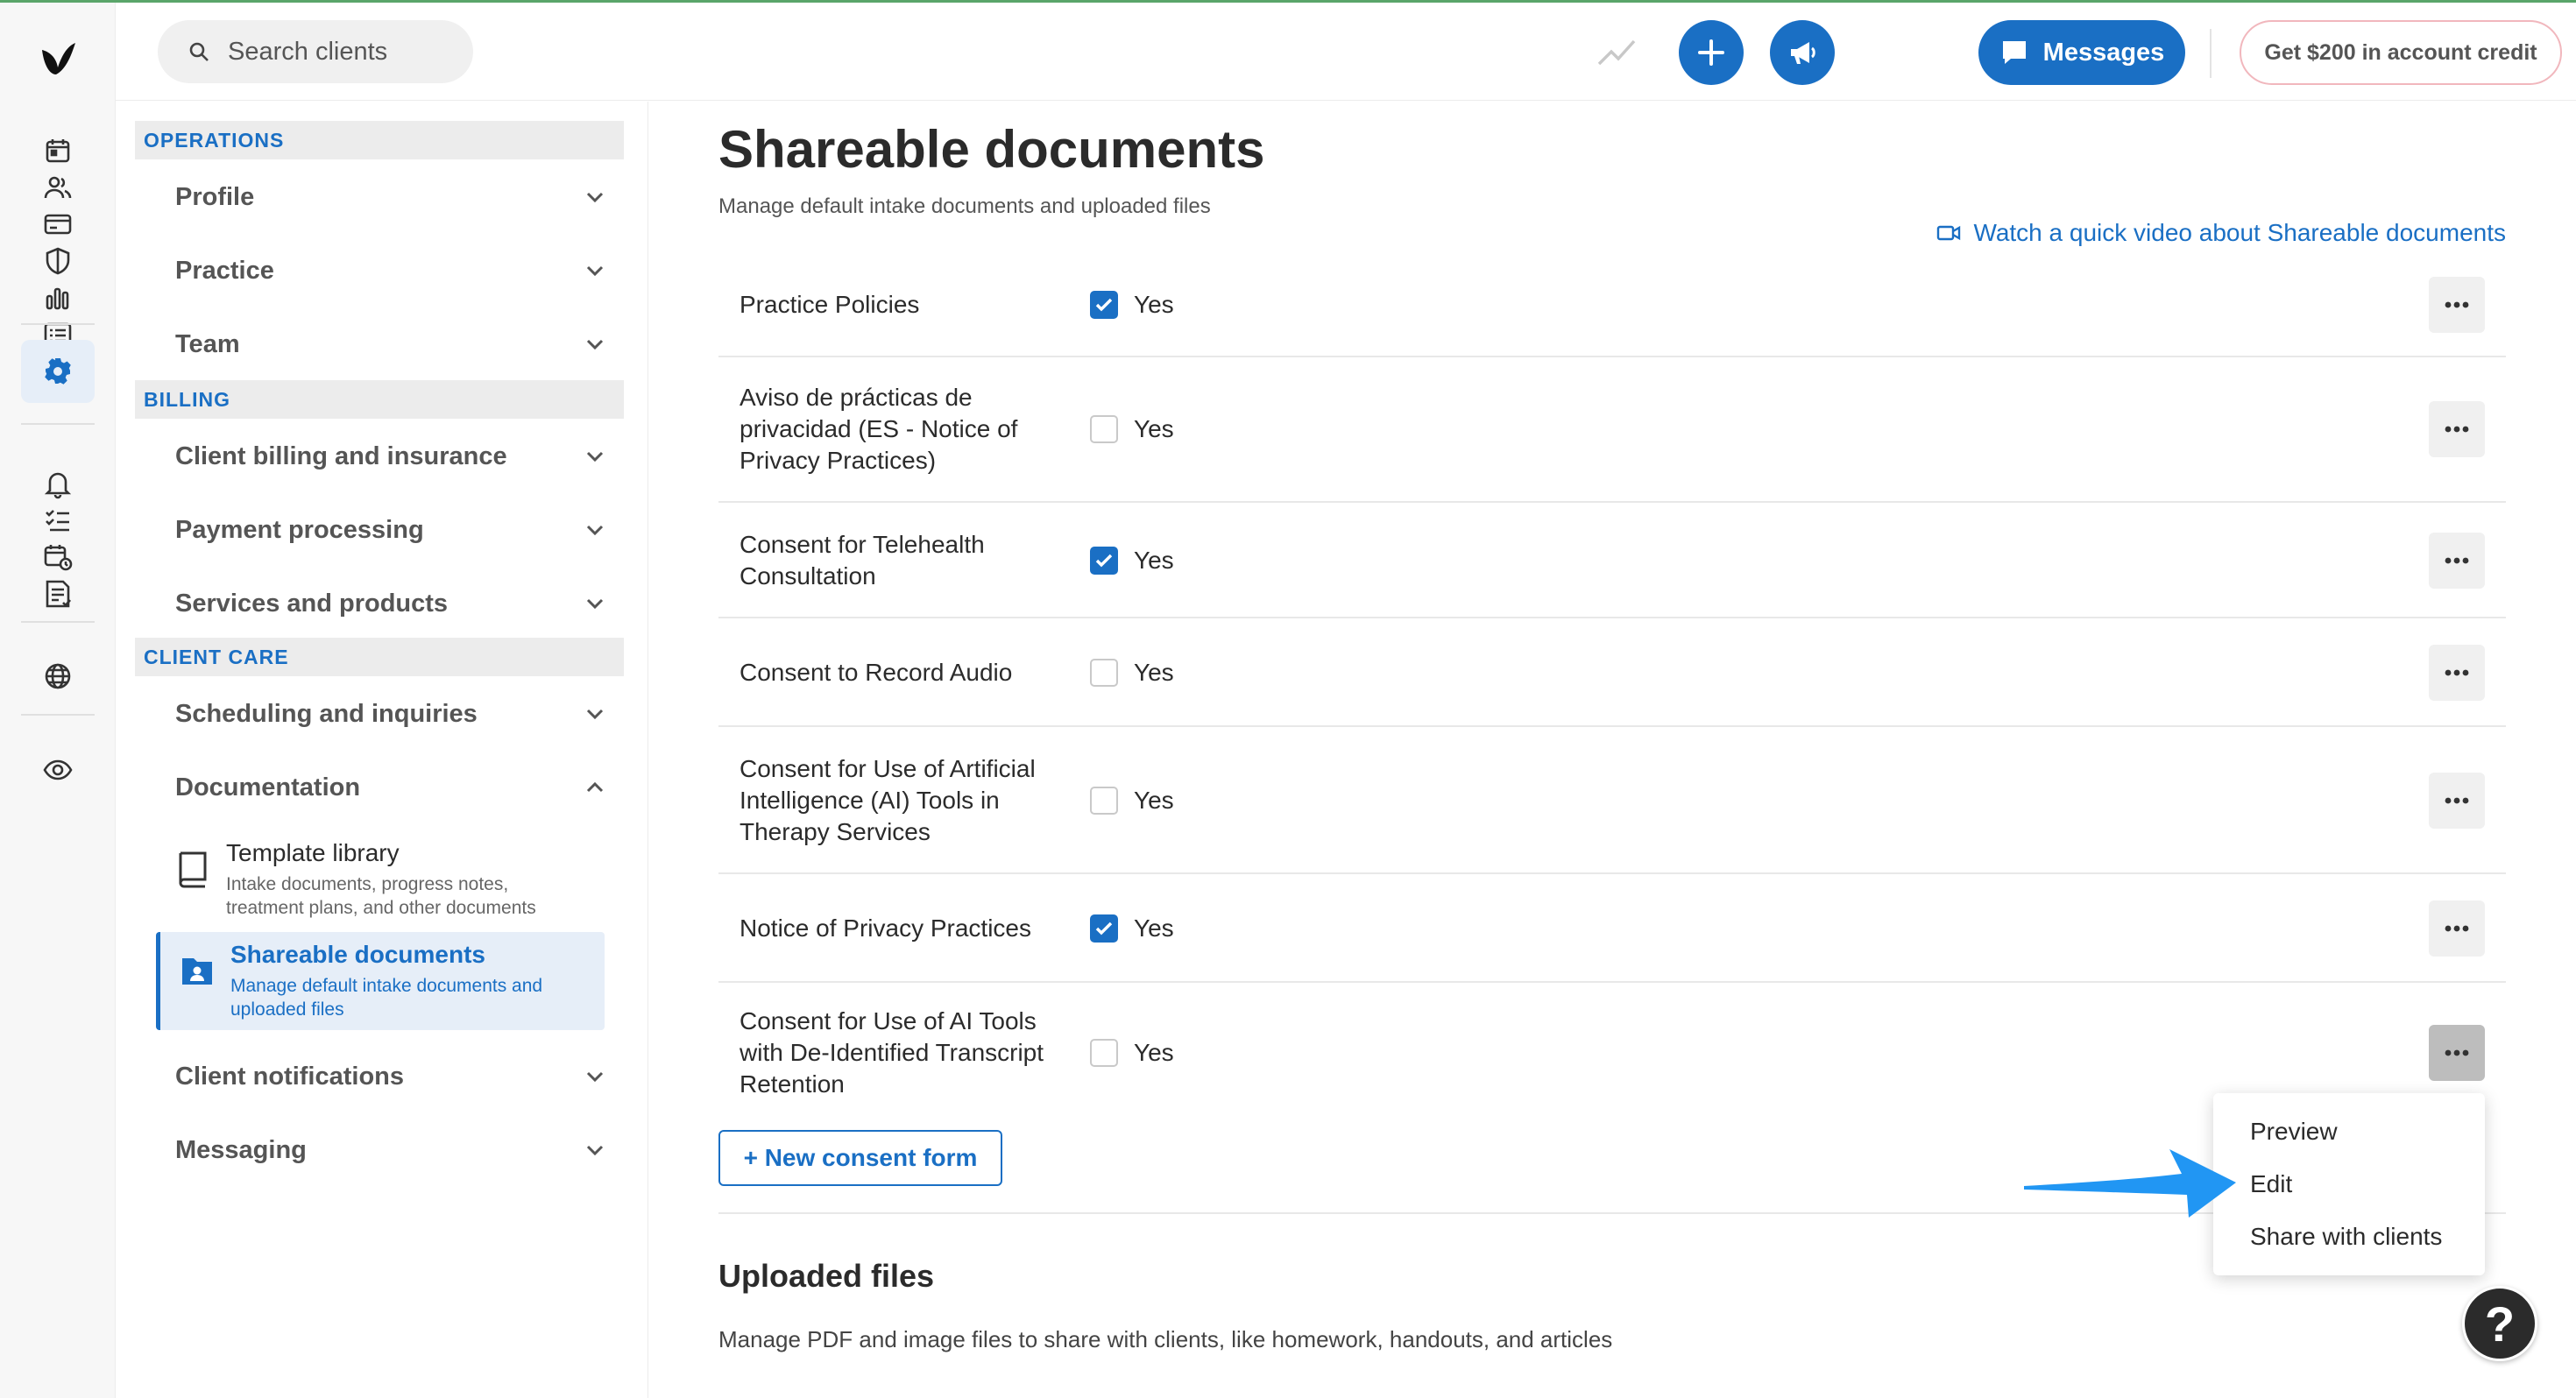  What do you see at coordinates (58, 700) in the screenshot?
I see `icon-rail` at bounding box center [58, 700].